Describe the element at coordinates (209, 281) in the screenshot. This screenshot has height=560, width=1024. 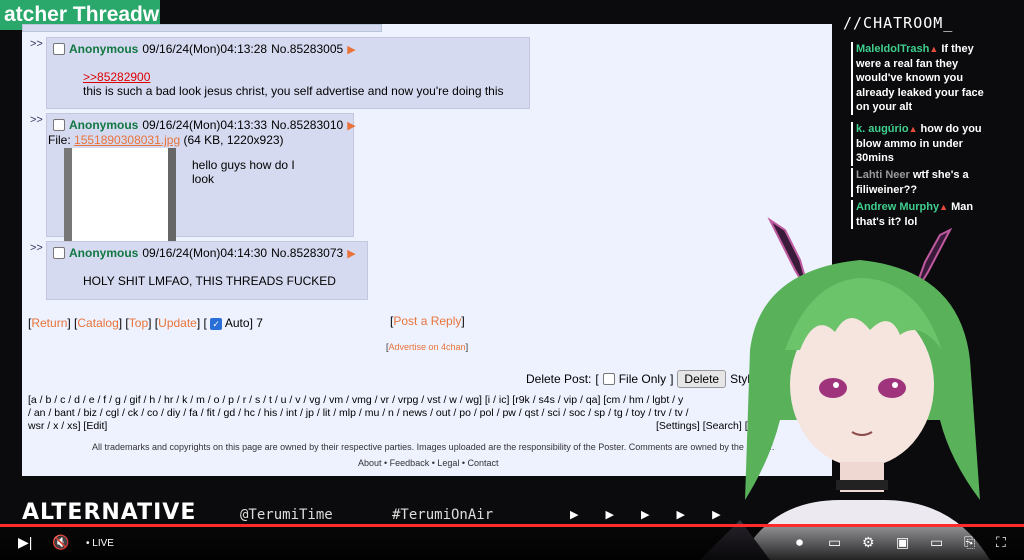
I see `post-message: HOLY SHIT LMFAO, THIS THREADS FUCKED` at that location.